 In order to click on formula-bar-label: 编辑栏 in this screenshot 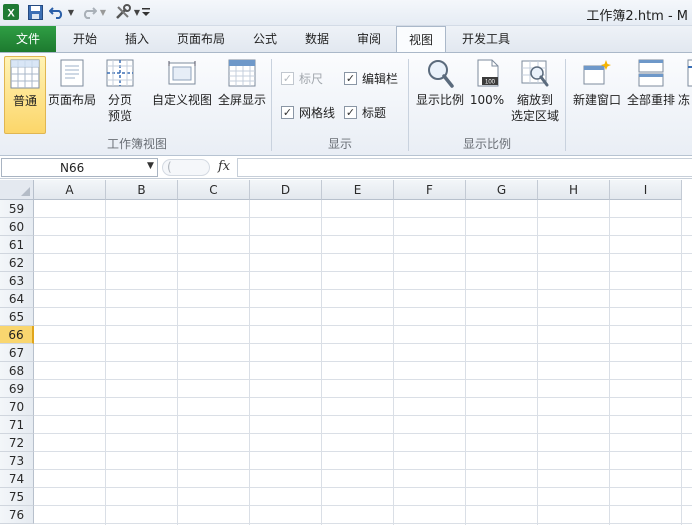, I will do `click(380, 79)`.